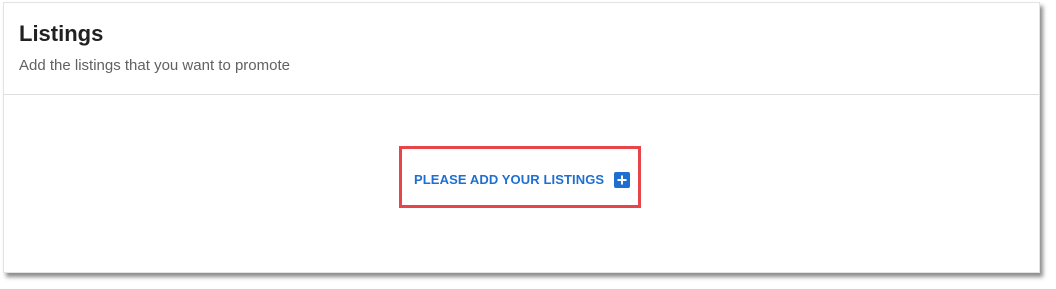 The width and height of the screenshot is (1056, 289). What do you see at coordinates (61, 33) in the screenshot?
I see `page-title: Listings` at bounding box center [61, 33].